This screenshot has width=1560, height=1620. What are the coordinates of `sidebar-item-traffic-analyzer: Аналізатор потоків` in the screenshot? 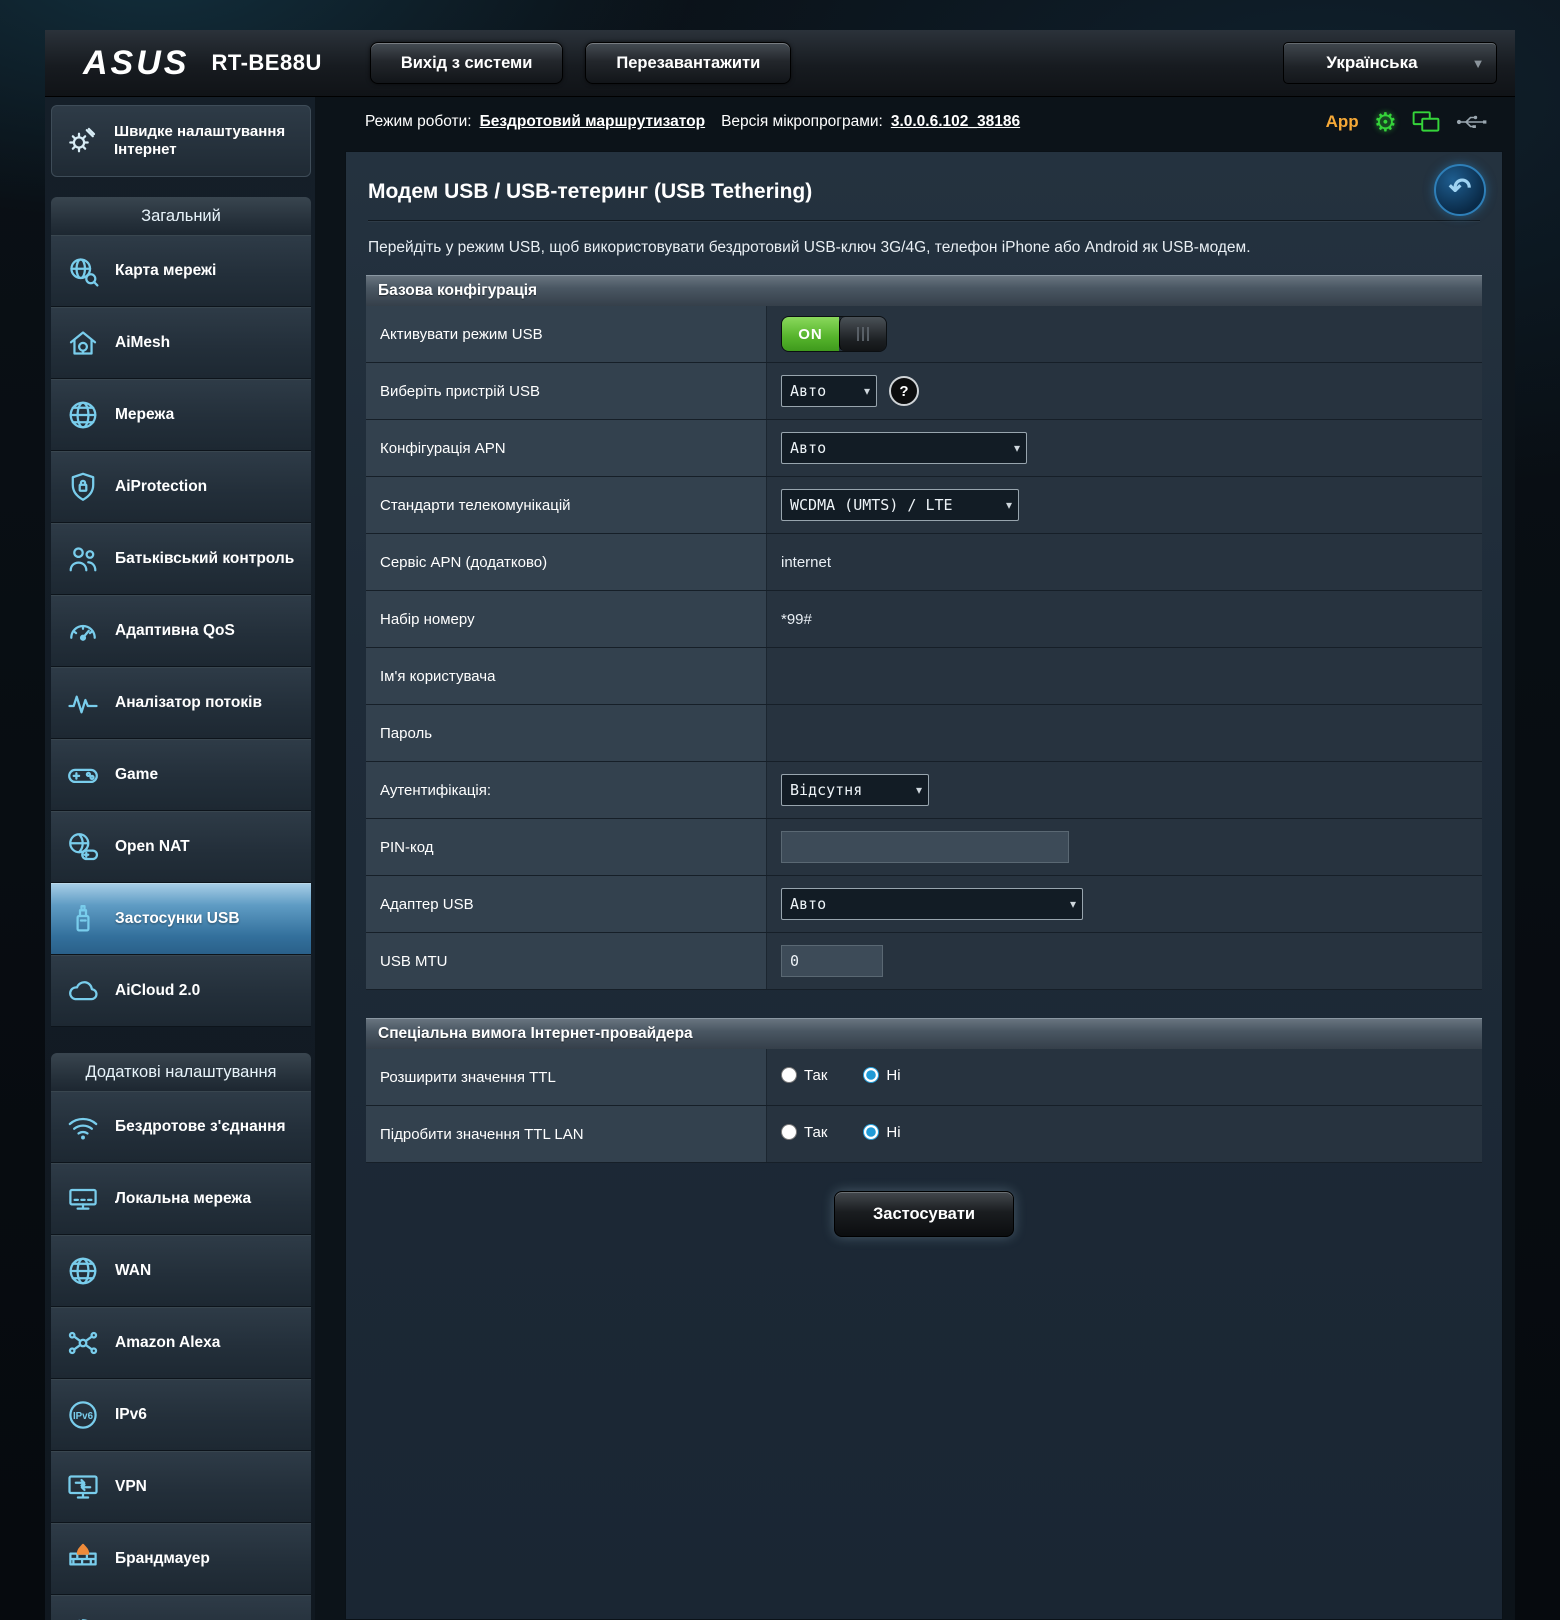 It's located at (181, 703).